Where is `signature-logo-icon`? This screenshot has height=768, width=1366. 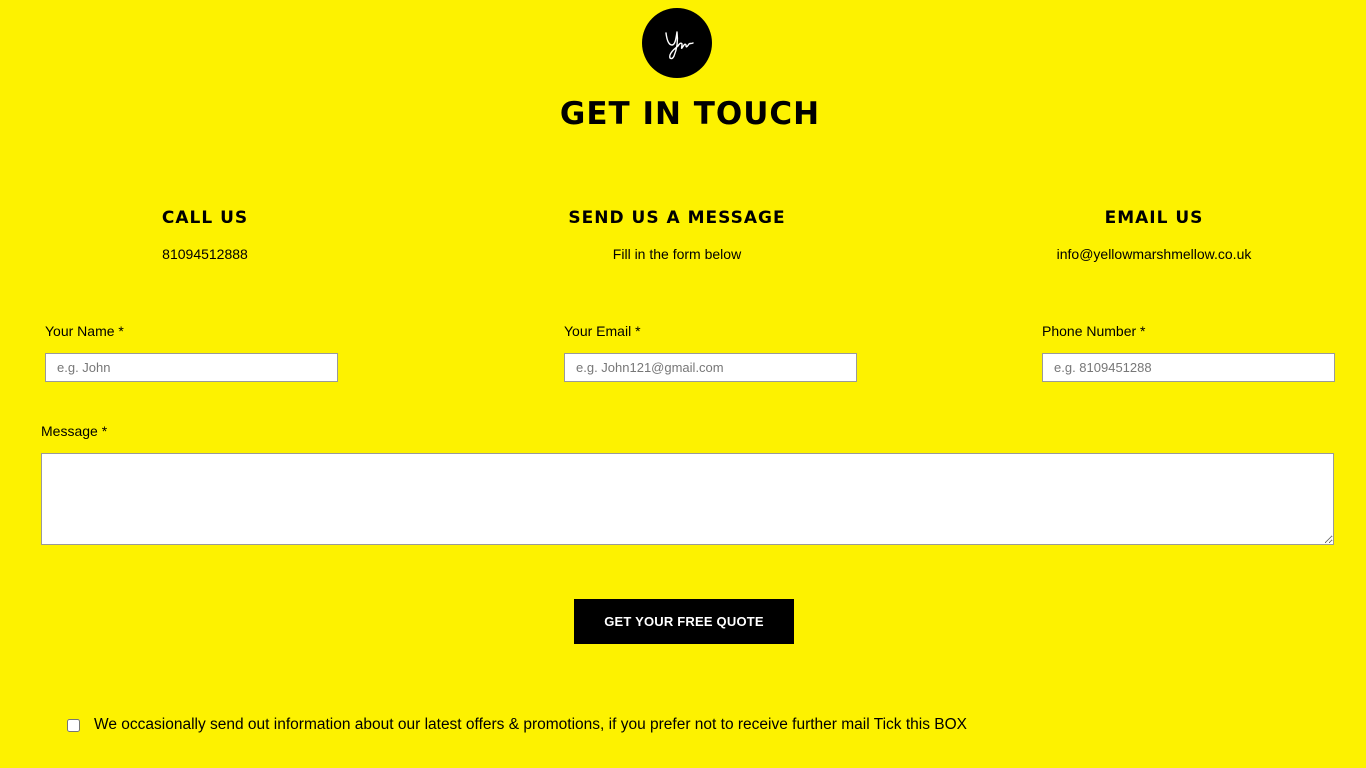
signature-logo-icon is located at coordinates (677, 43).